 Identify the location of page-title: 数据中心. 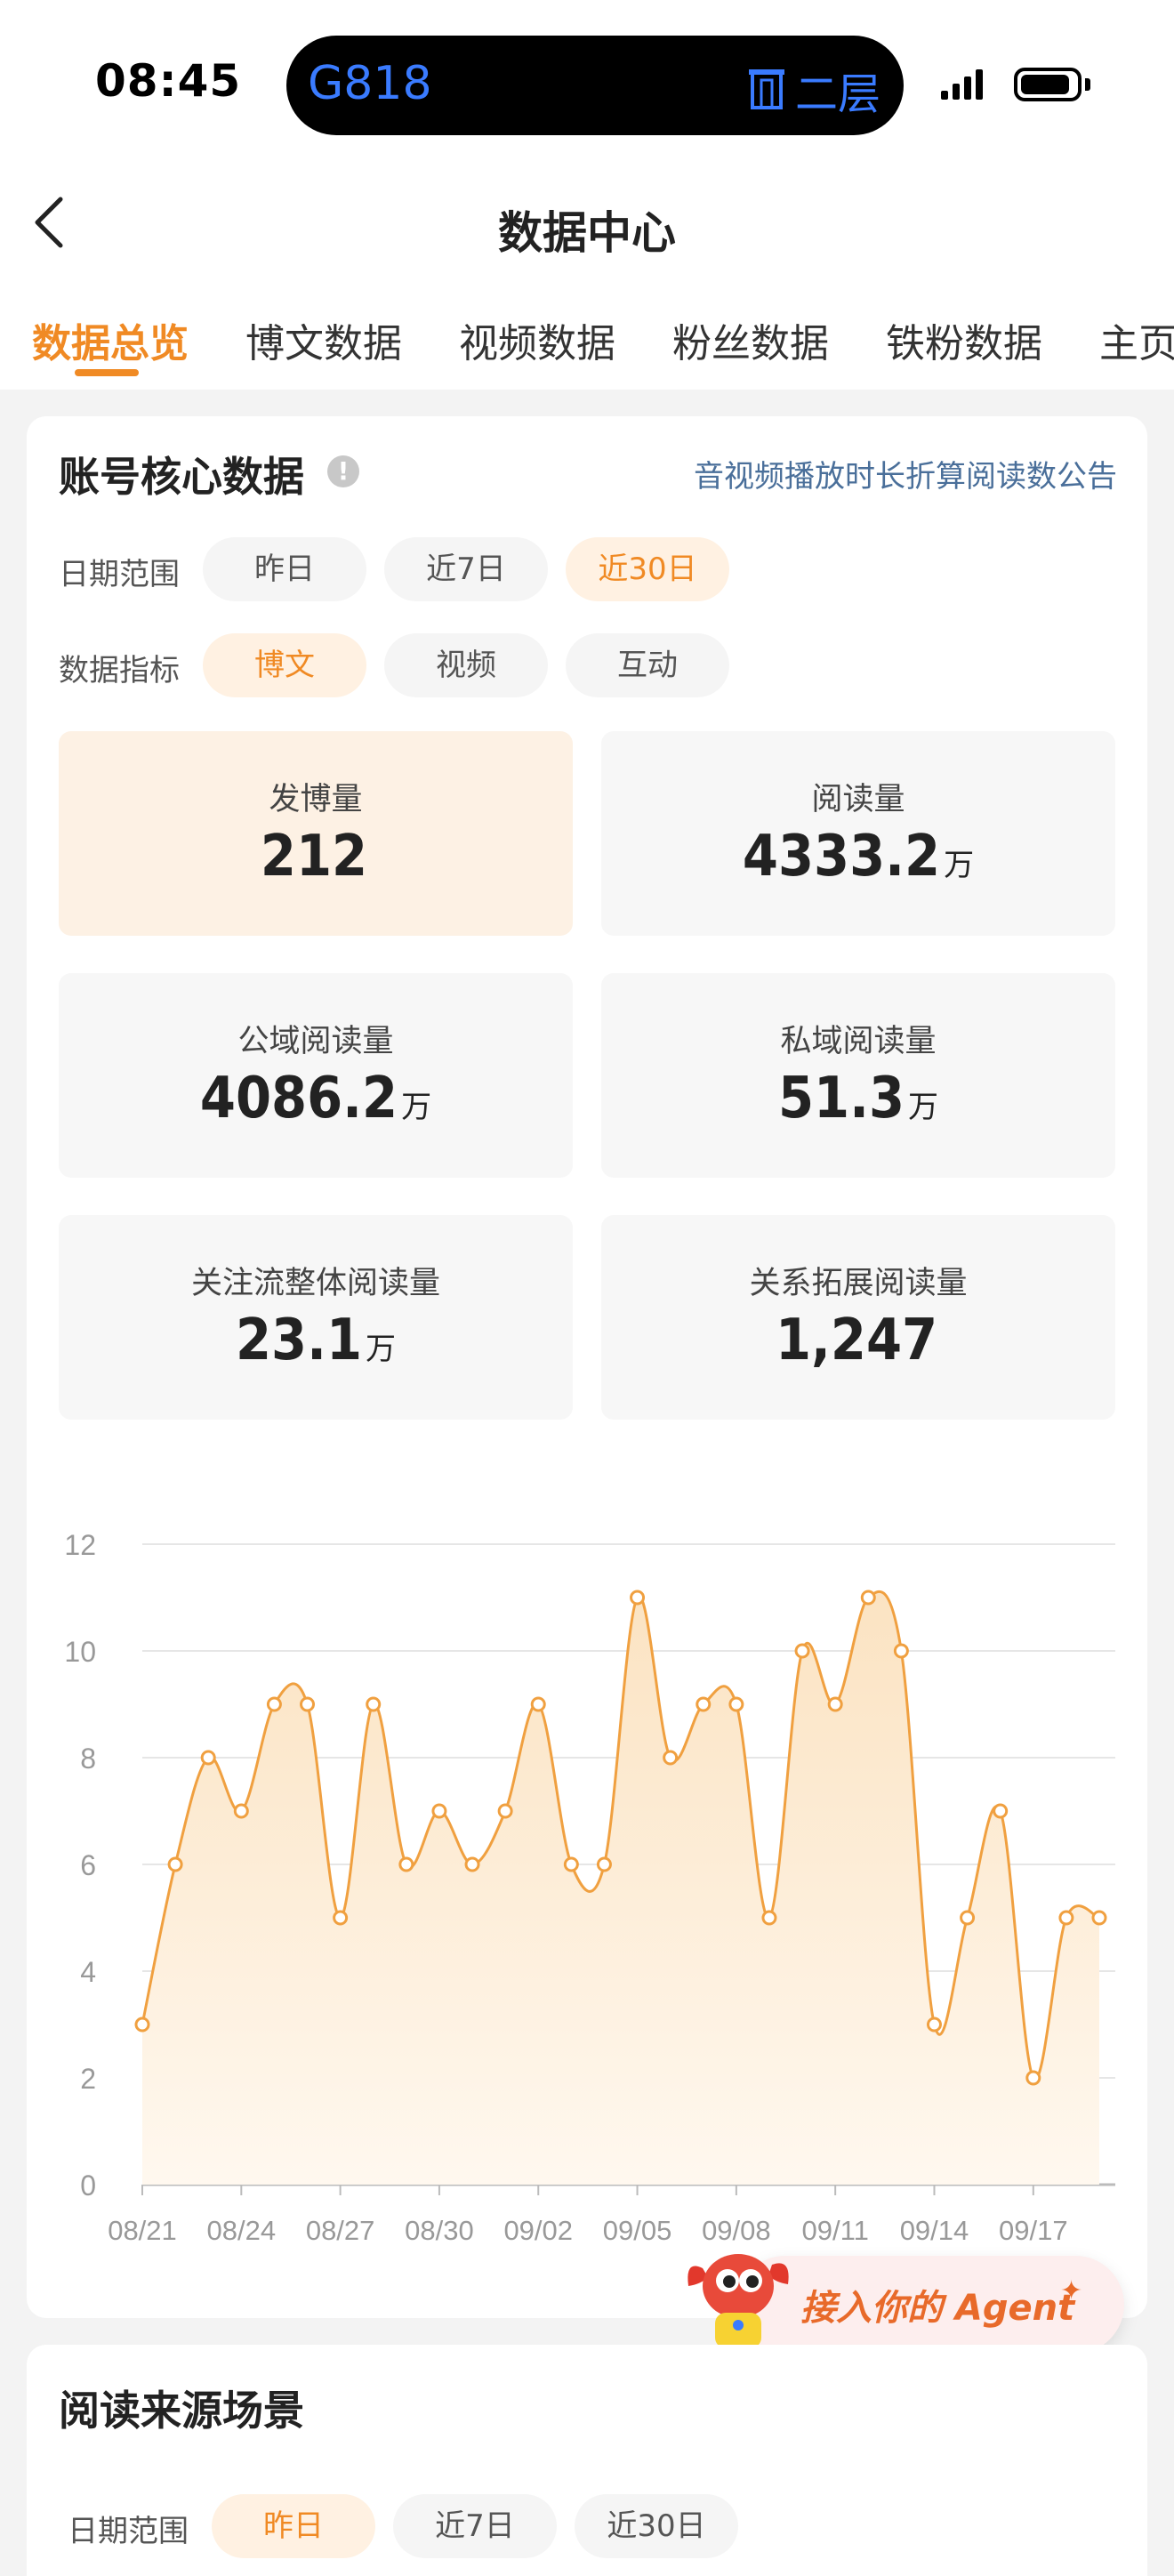
(587, 233).